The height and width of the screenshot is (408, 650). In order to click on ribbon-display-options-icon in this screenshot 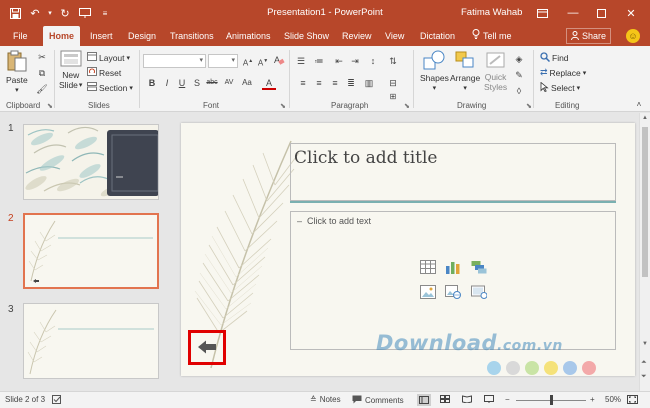, I will do `click(542, 13)`.